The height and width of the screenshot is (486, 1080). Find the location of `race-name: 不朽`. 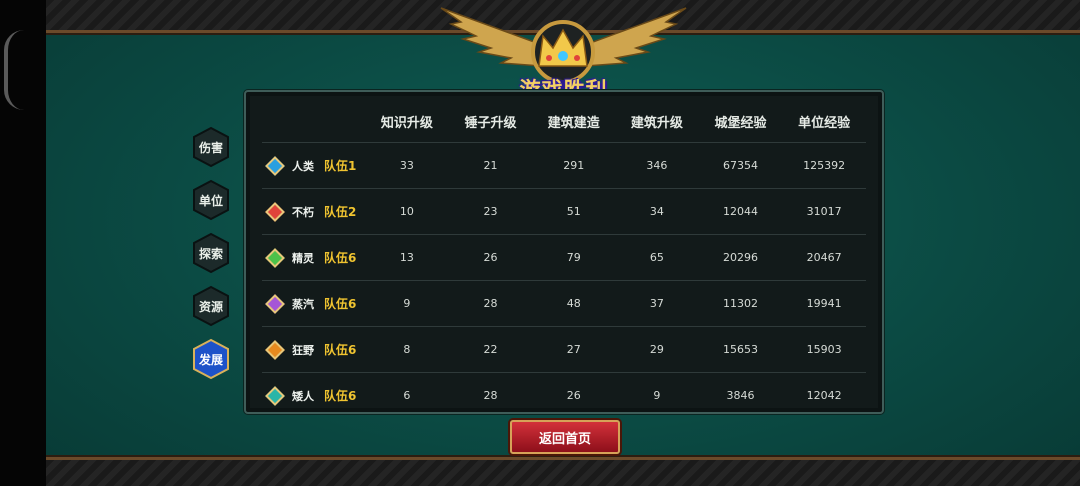

race-name: 不朽 is located at coordinates (303, 212).